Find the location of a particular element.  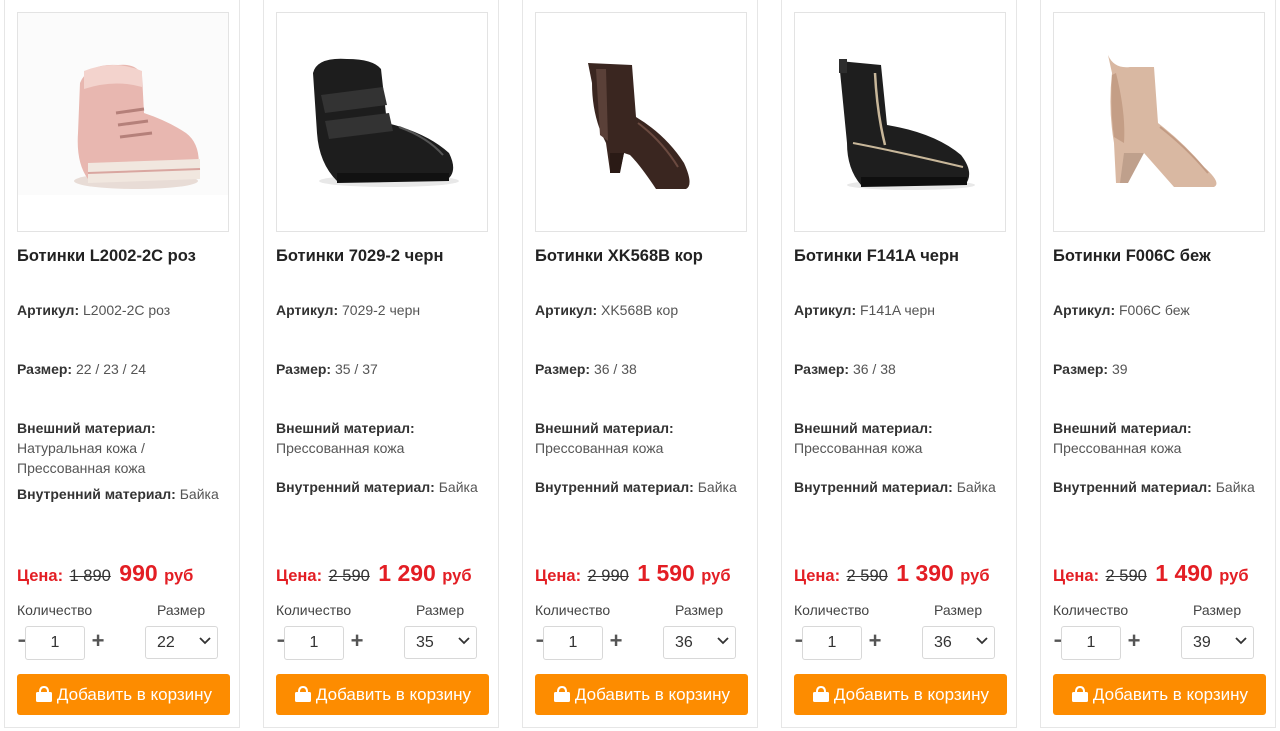

product-price: Цена: 1 890 990 руб is located at coordinates (105, 573).